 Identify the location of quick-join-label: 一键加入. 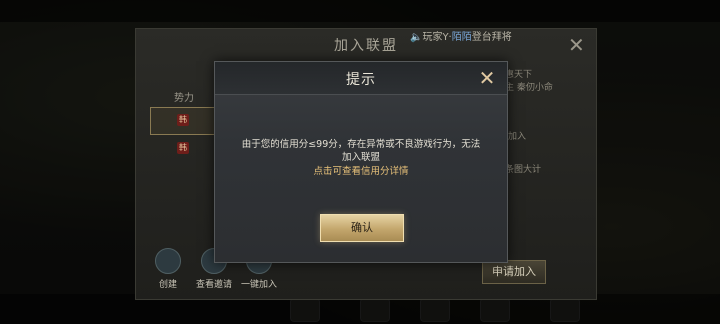
(258, 285).